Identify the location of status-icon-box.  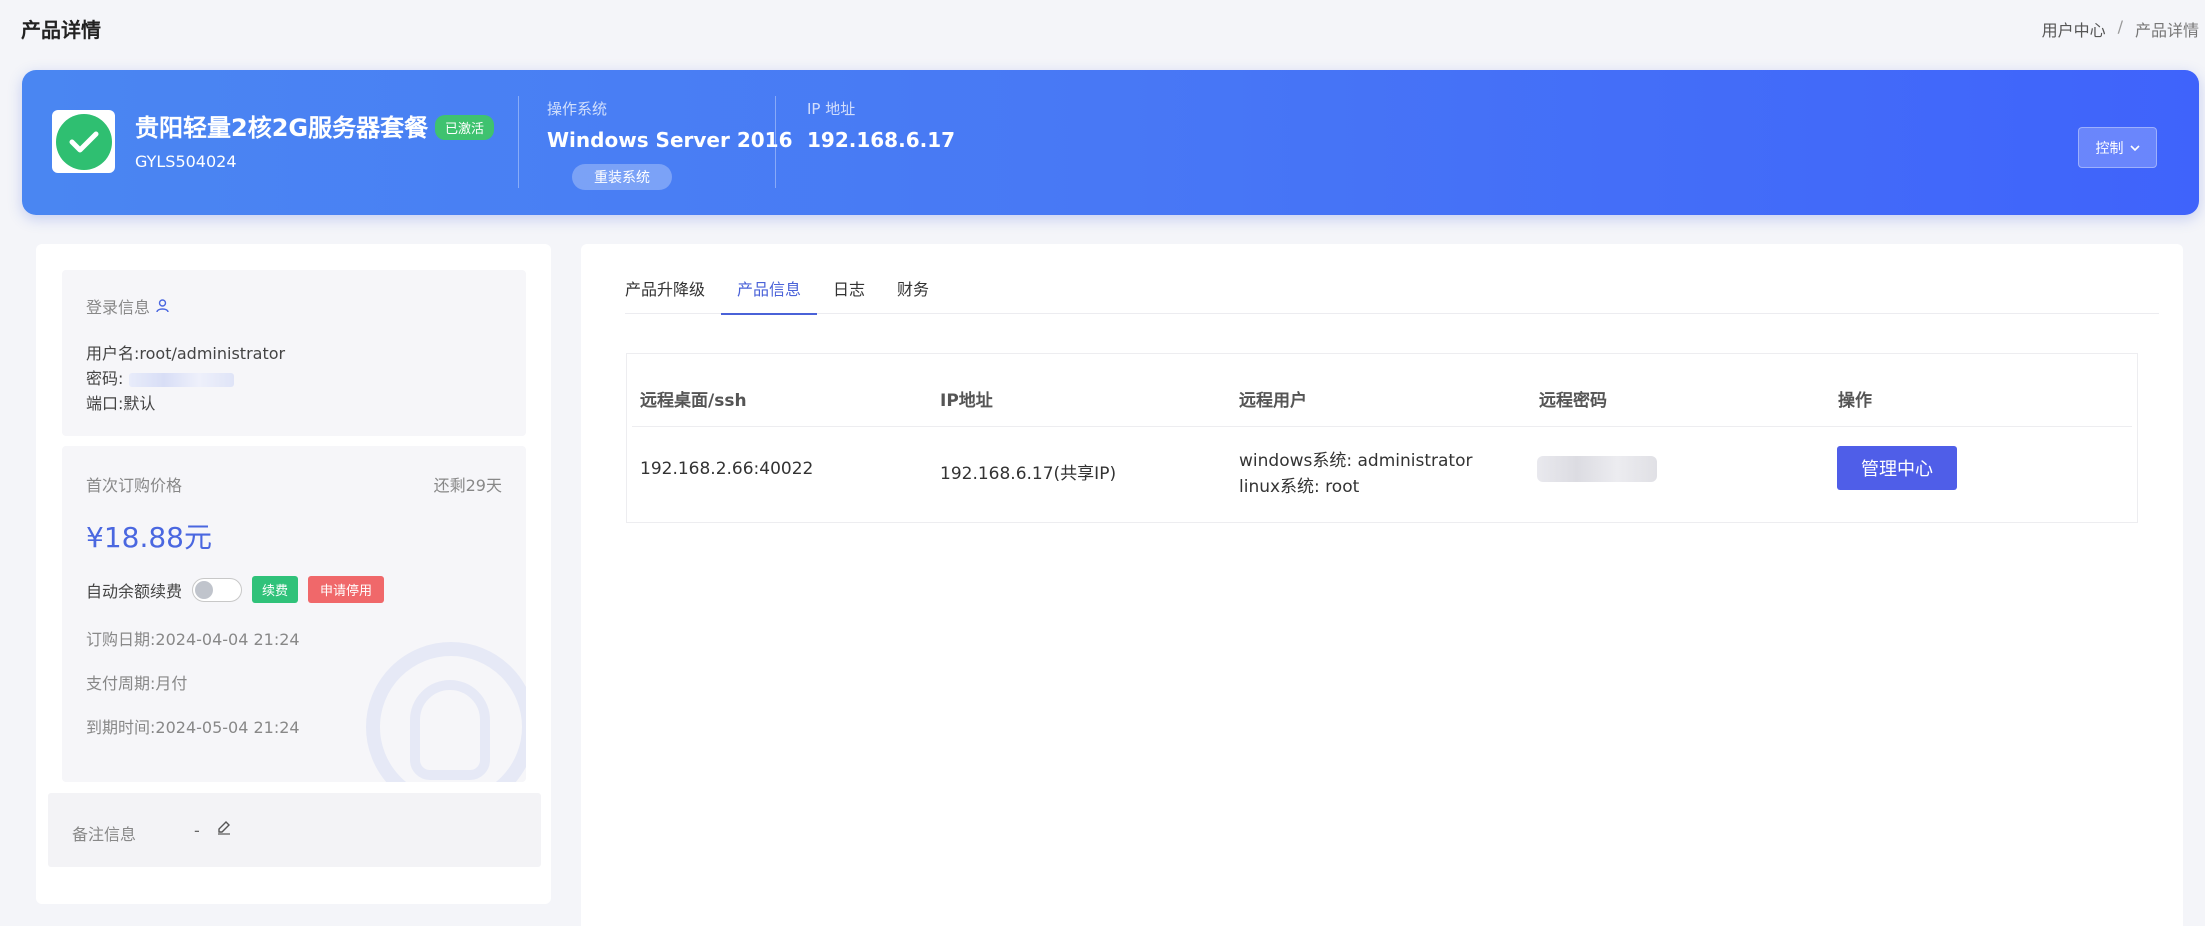
(83, 141).